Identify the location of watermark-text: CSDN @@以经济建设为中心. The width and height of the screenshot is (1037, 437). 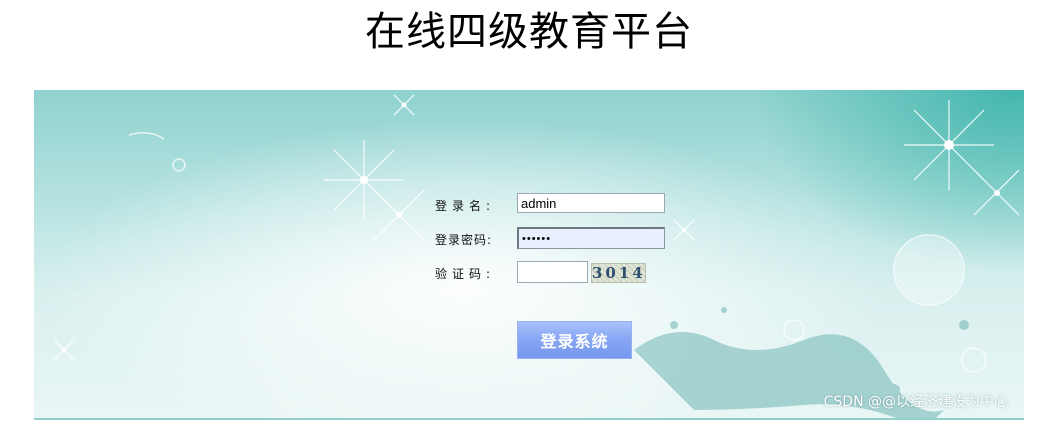
(915, 402).